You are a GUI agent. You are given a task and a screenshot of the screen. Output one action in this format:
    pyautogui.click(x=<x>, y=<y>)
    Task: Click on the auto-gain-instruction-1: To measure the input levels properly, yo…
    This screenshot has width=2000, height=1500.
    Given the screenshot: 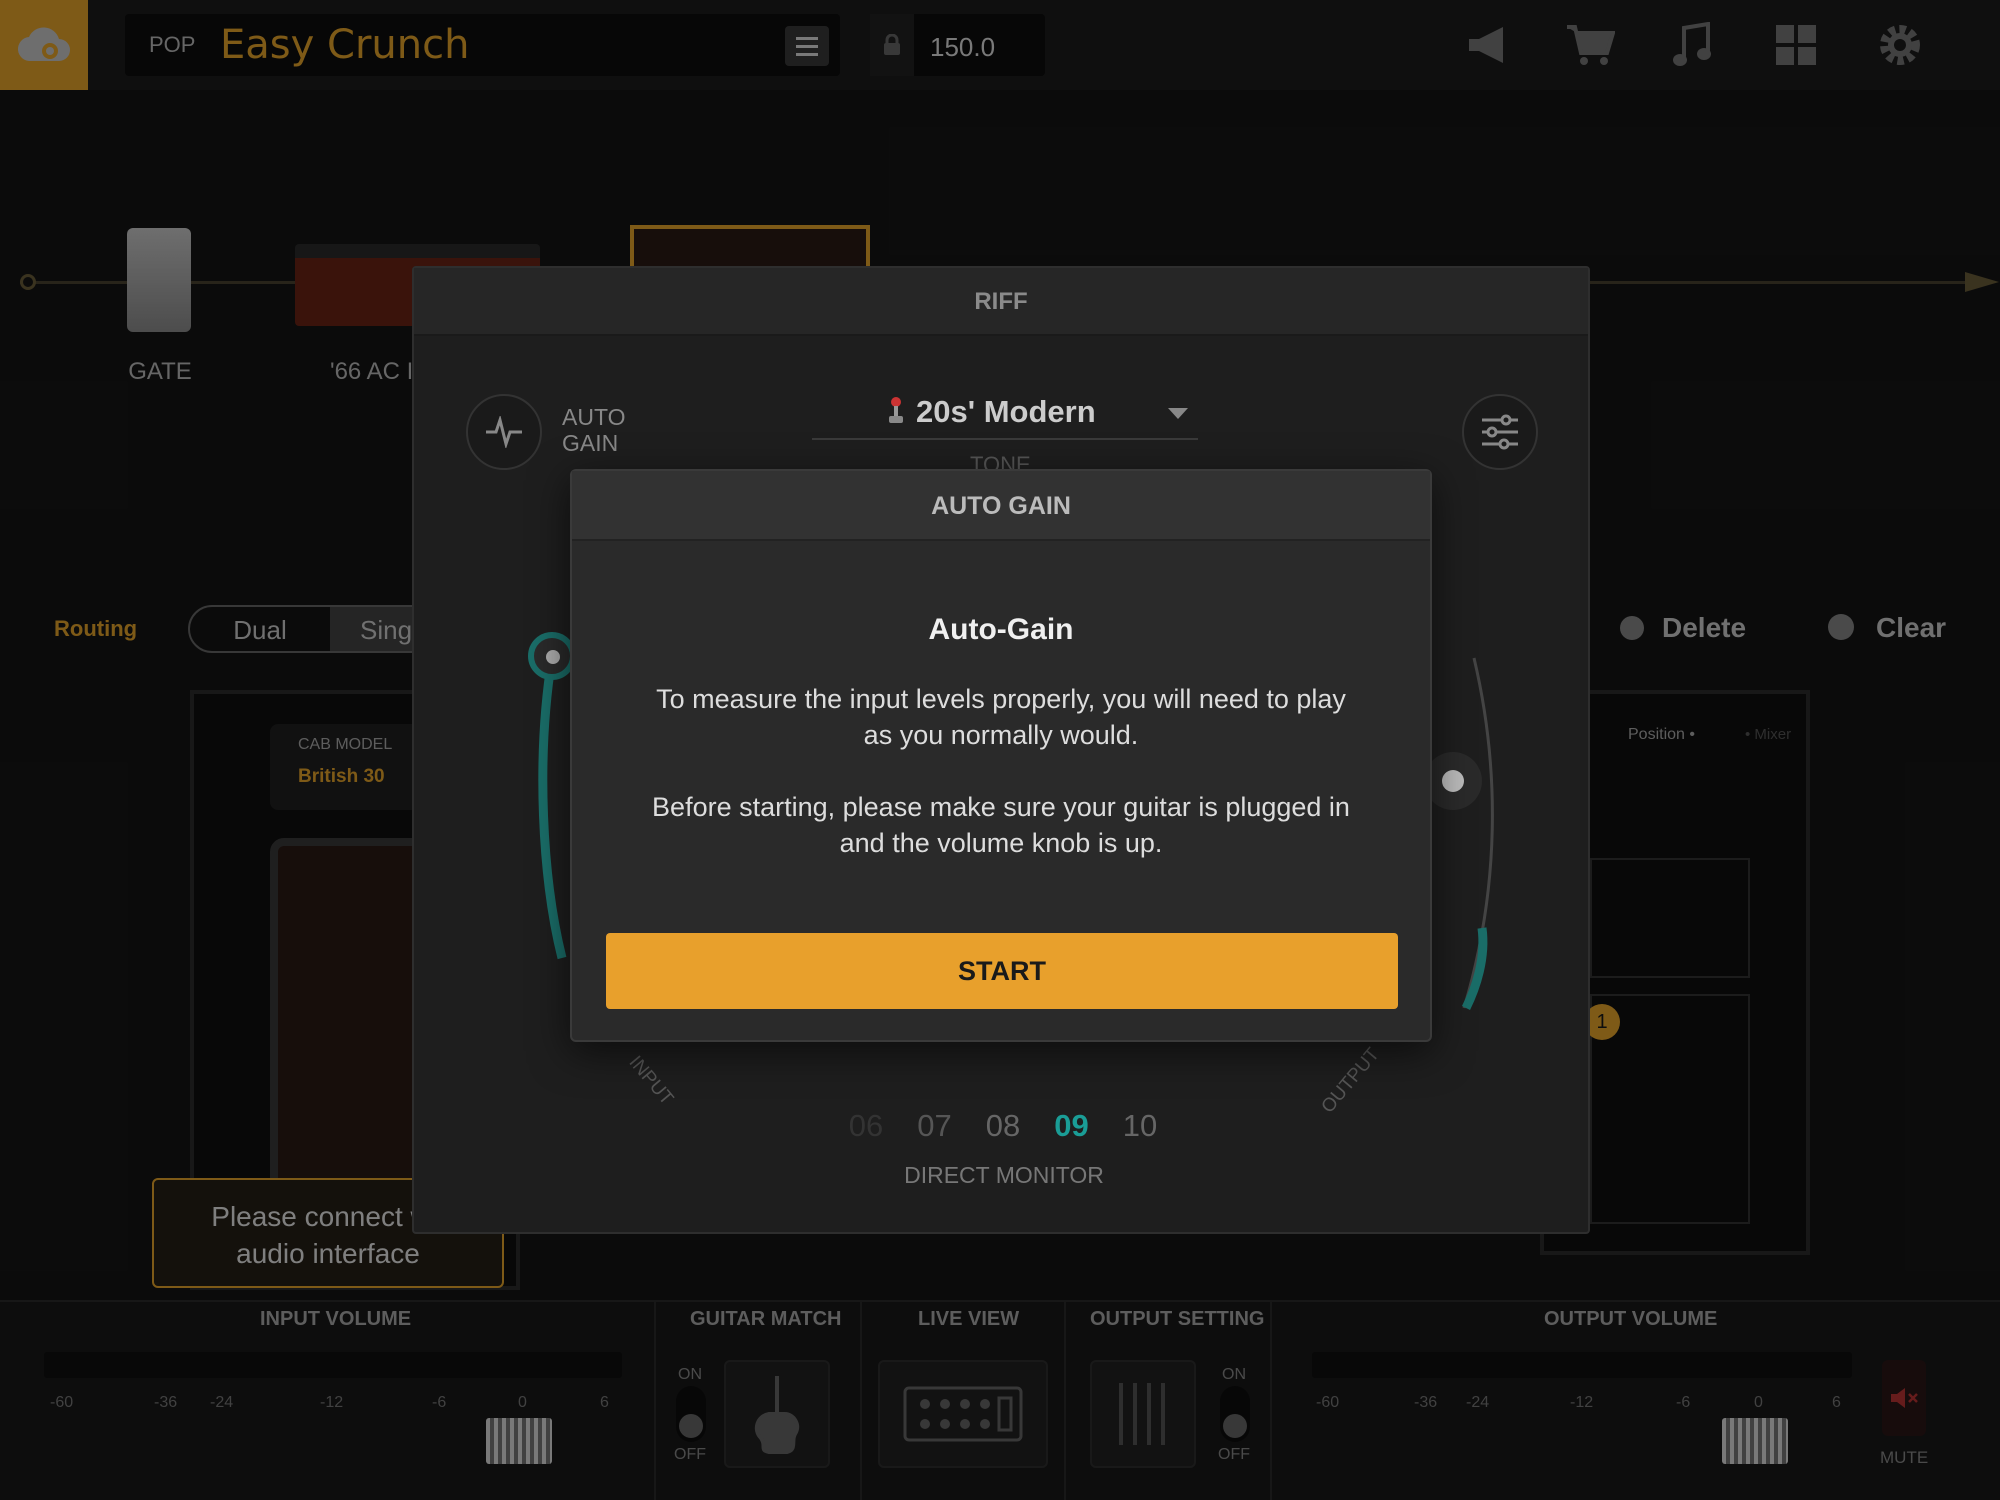 What is the action you would take?
    pyautogui.click(x=1001, y=717)
    